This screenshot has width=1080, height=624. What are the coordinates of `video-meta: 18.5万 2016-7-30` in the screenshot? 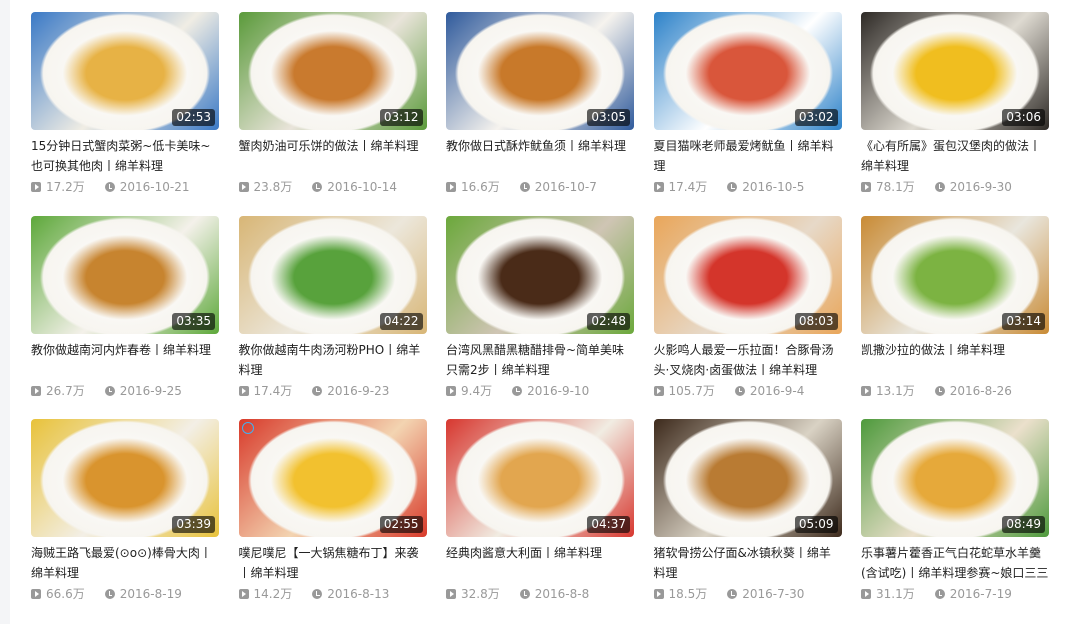 It's located at (747, 594).